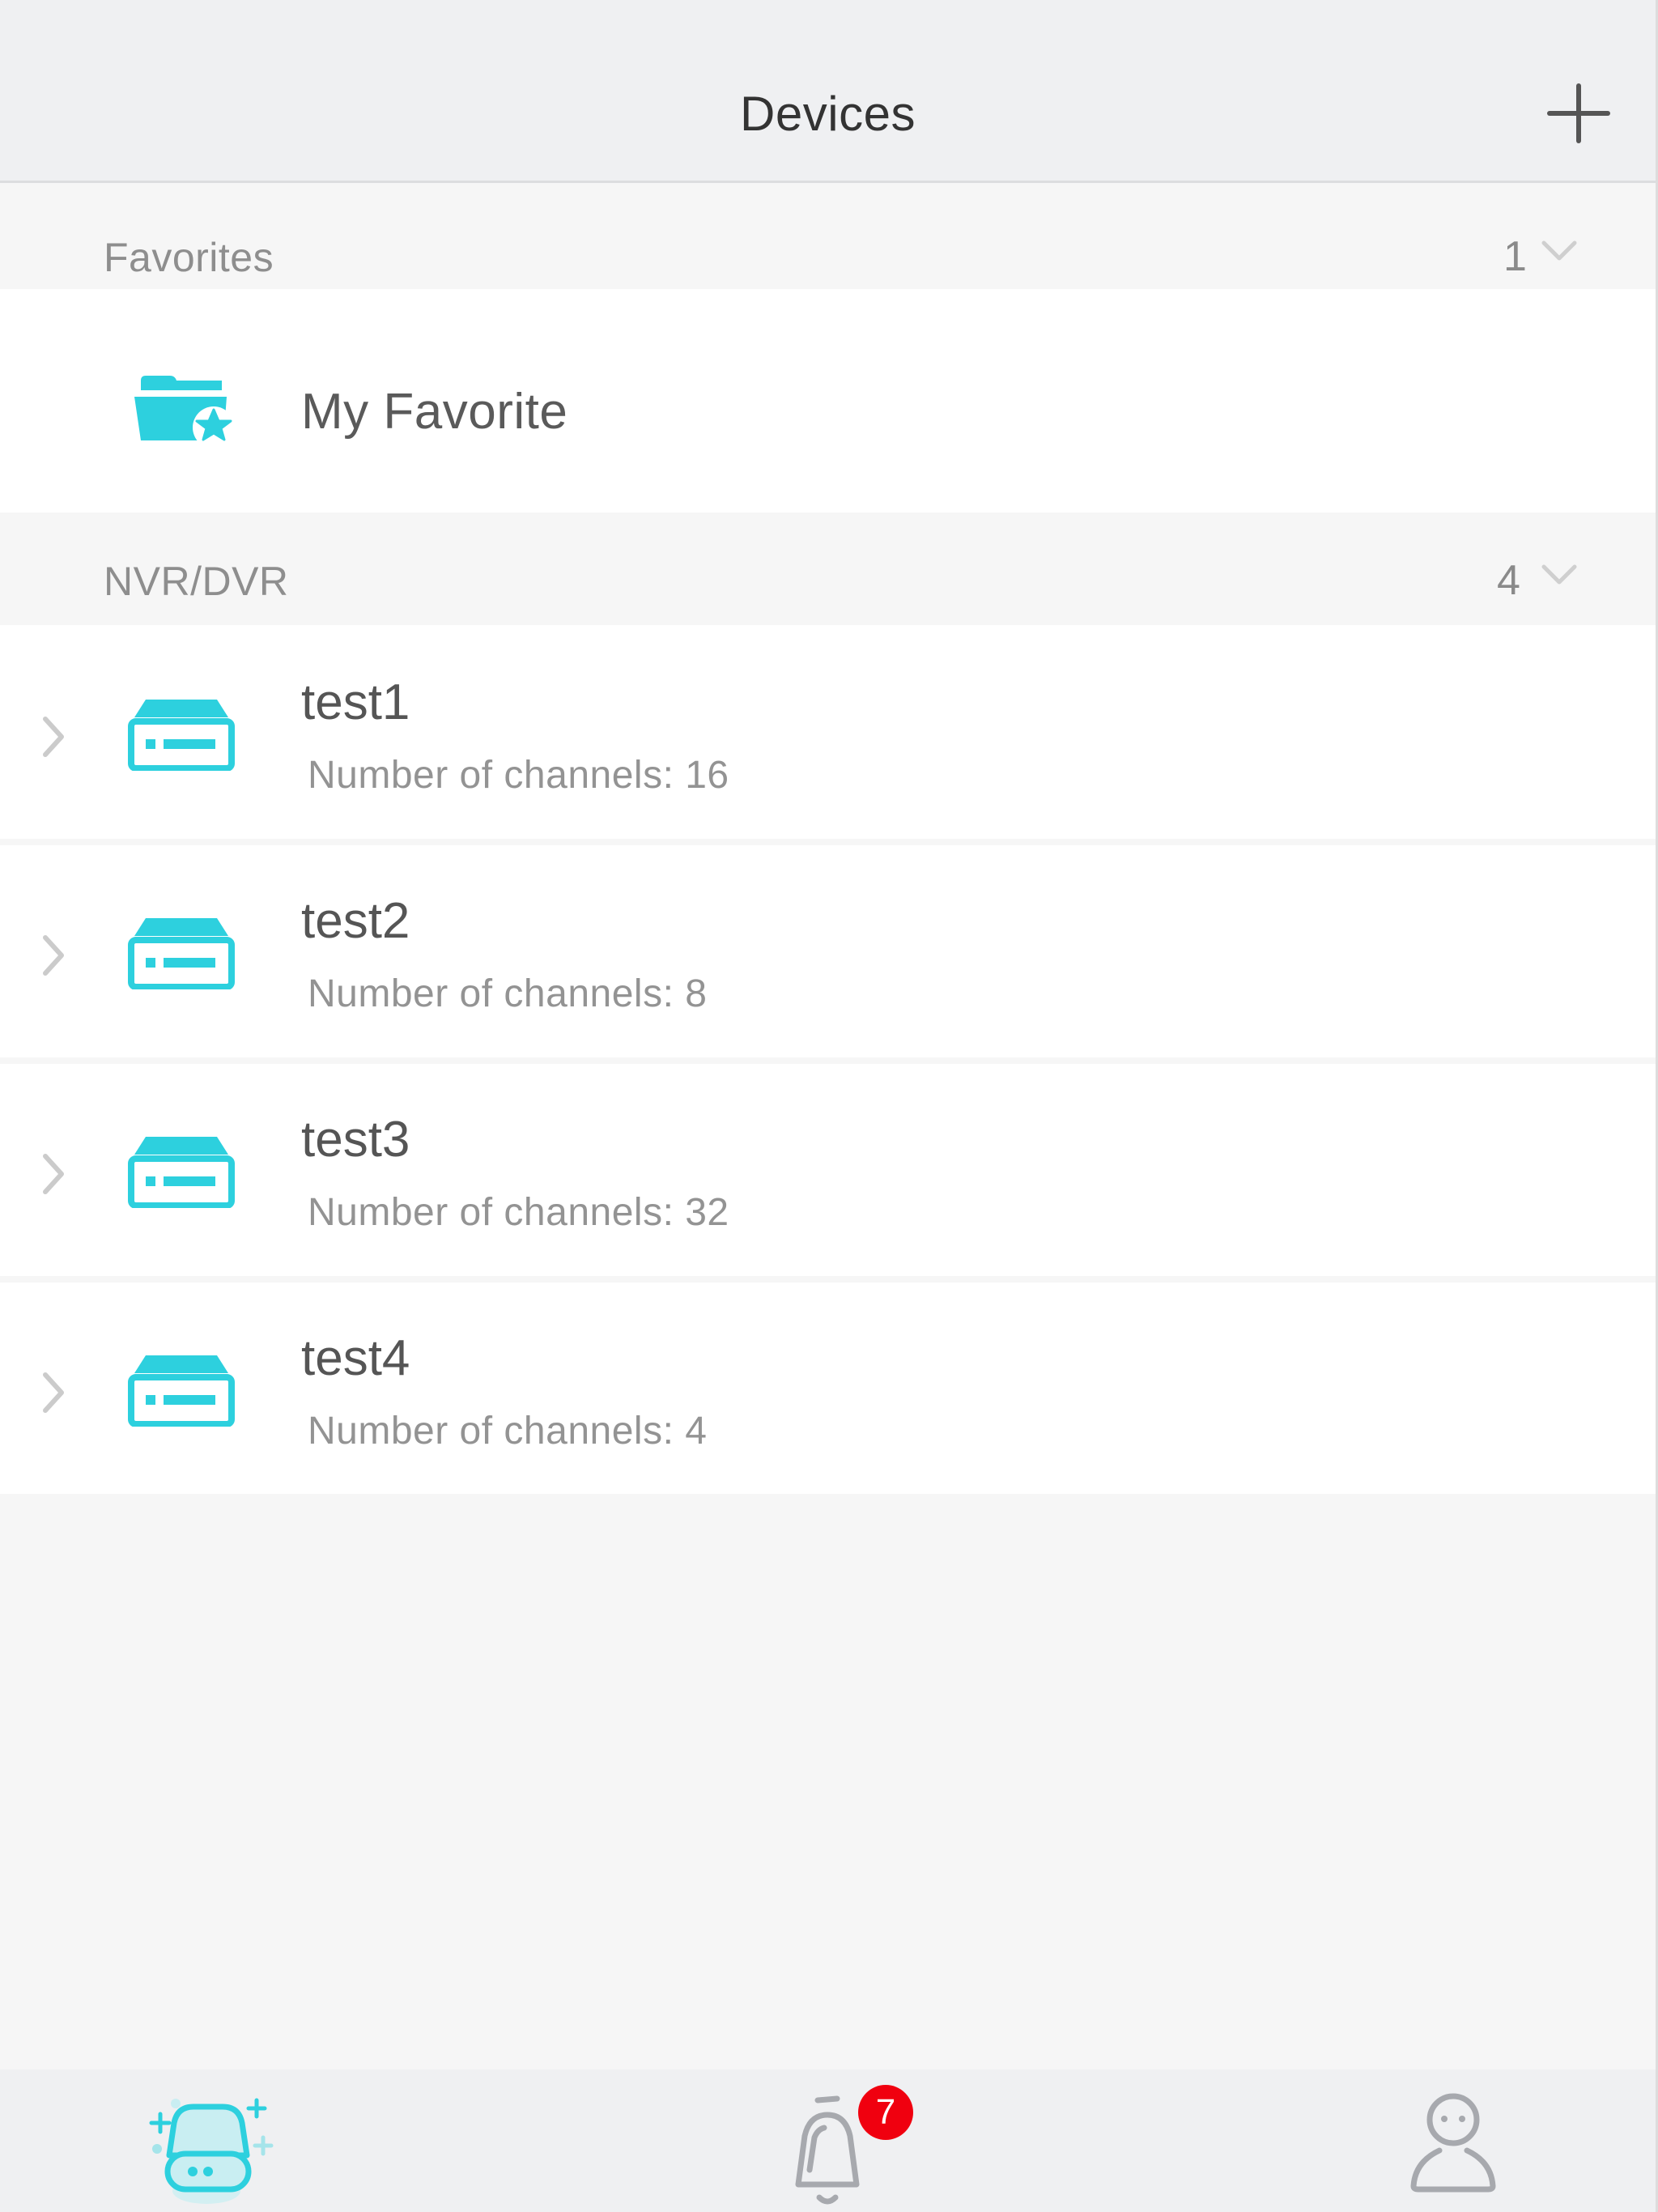 This screenshot has width=1658, height=2212. I want to click on device-row: test4 Number of channels: 4, so click(828, 1389).